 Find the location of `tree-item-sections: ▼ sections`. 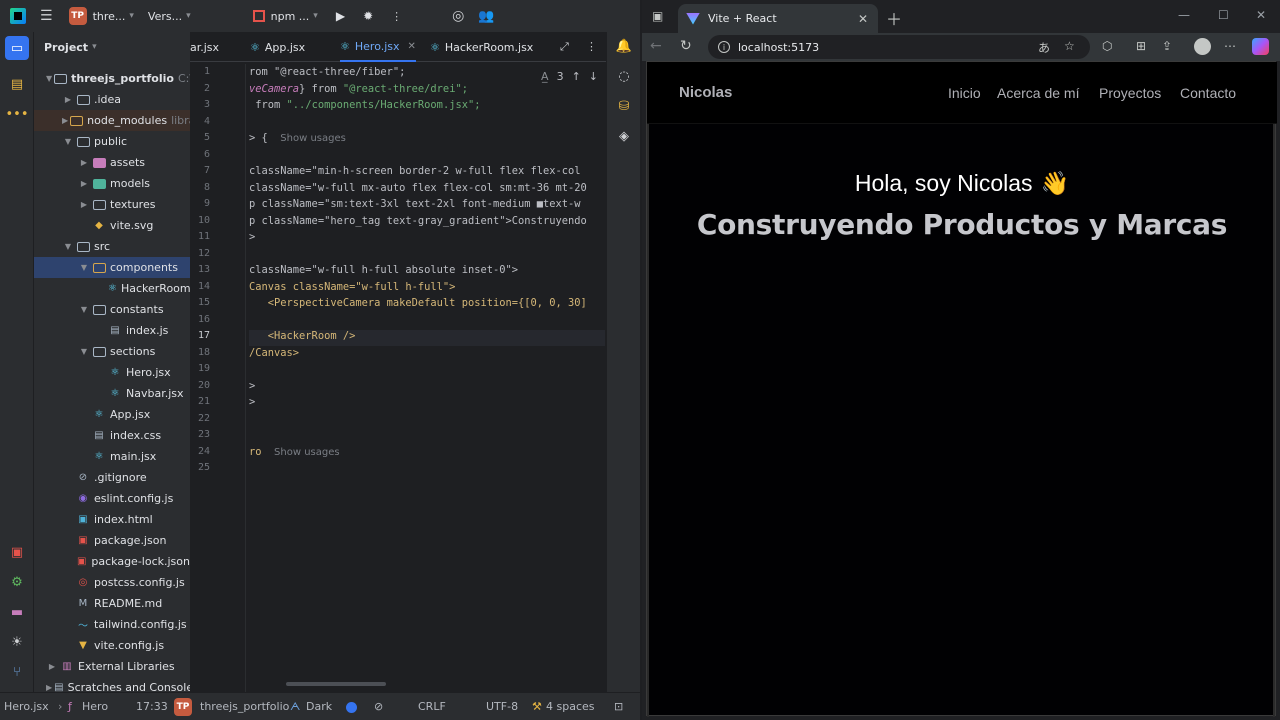

tree-item-sections: ▼ sections is located at coordinates (112, 351).